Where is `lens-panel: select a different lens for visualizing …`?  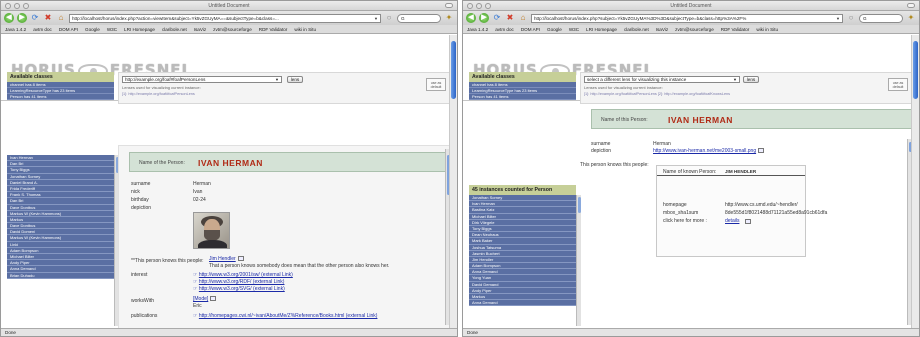
lens-panel: select a different lens for visualizing … is located at coordinates (745, 88).